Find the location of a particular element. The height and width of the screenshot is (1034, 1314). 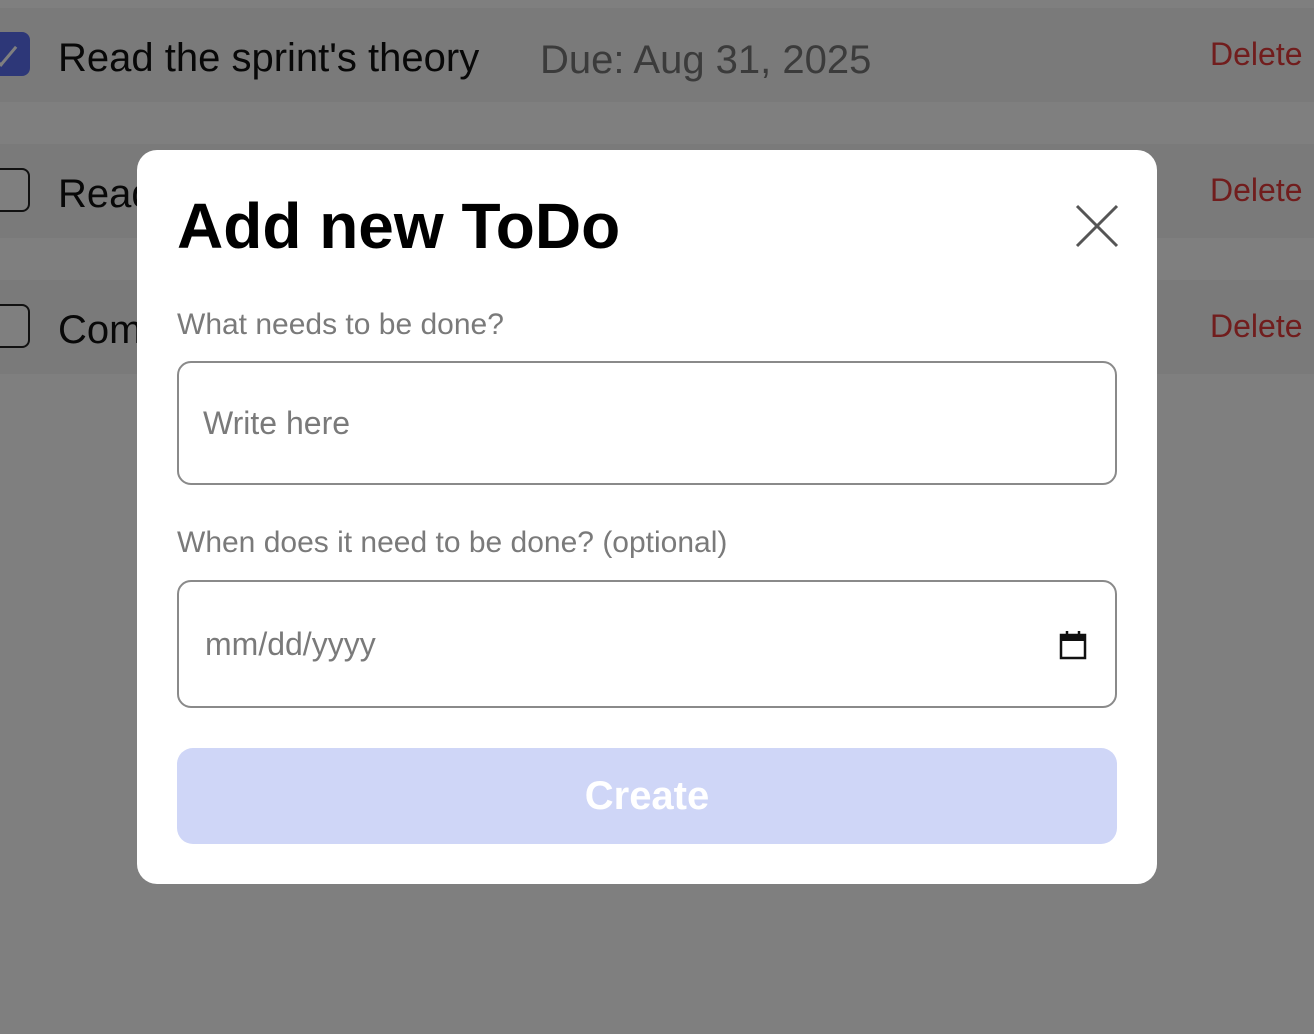

date-label: When does it need to be done? (optional) is located at coordinates (452, 542).